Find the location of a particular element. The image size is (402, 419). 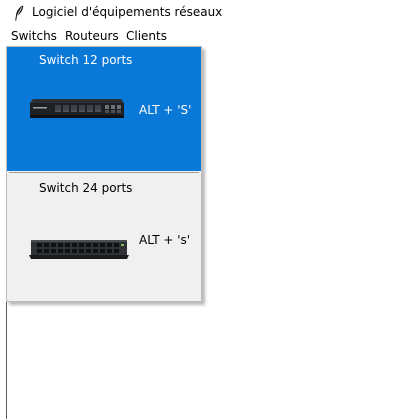

title-bar: Logiciel d'équipements réseaux is located at coordinates (201, 13).